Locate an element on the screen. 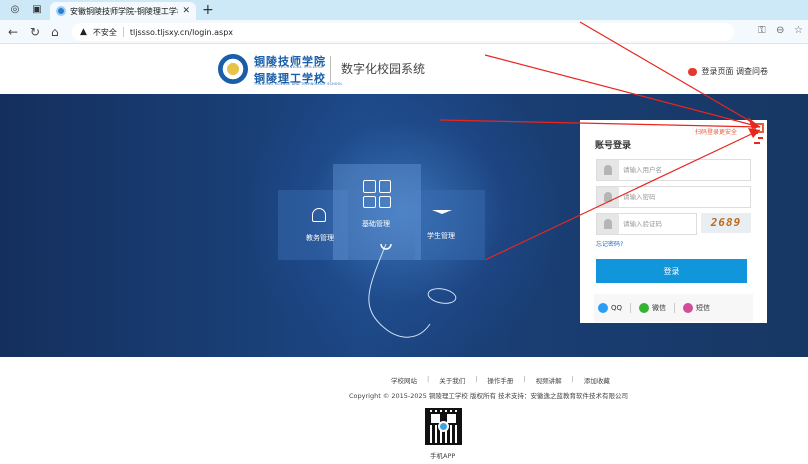 This screenshot has height=464, width=808. address-divider is located at coordinates (123, 32).